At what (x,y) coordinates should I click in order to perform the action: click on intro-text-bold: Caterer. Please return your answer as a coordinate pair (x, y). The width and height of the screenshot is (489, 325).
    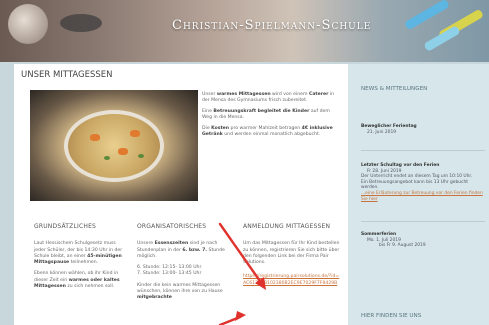
    Looking at the image, I should click on (318, 94).